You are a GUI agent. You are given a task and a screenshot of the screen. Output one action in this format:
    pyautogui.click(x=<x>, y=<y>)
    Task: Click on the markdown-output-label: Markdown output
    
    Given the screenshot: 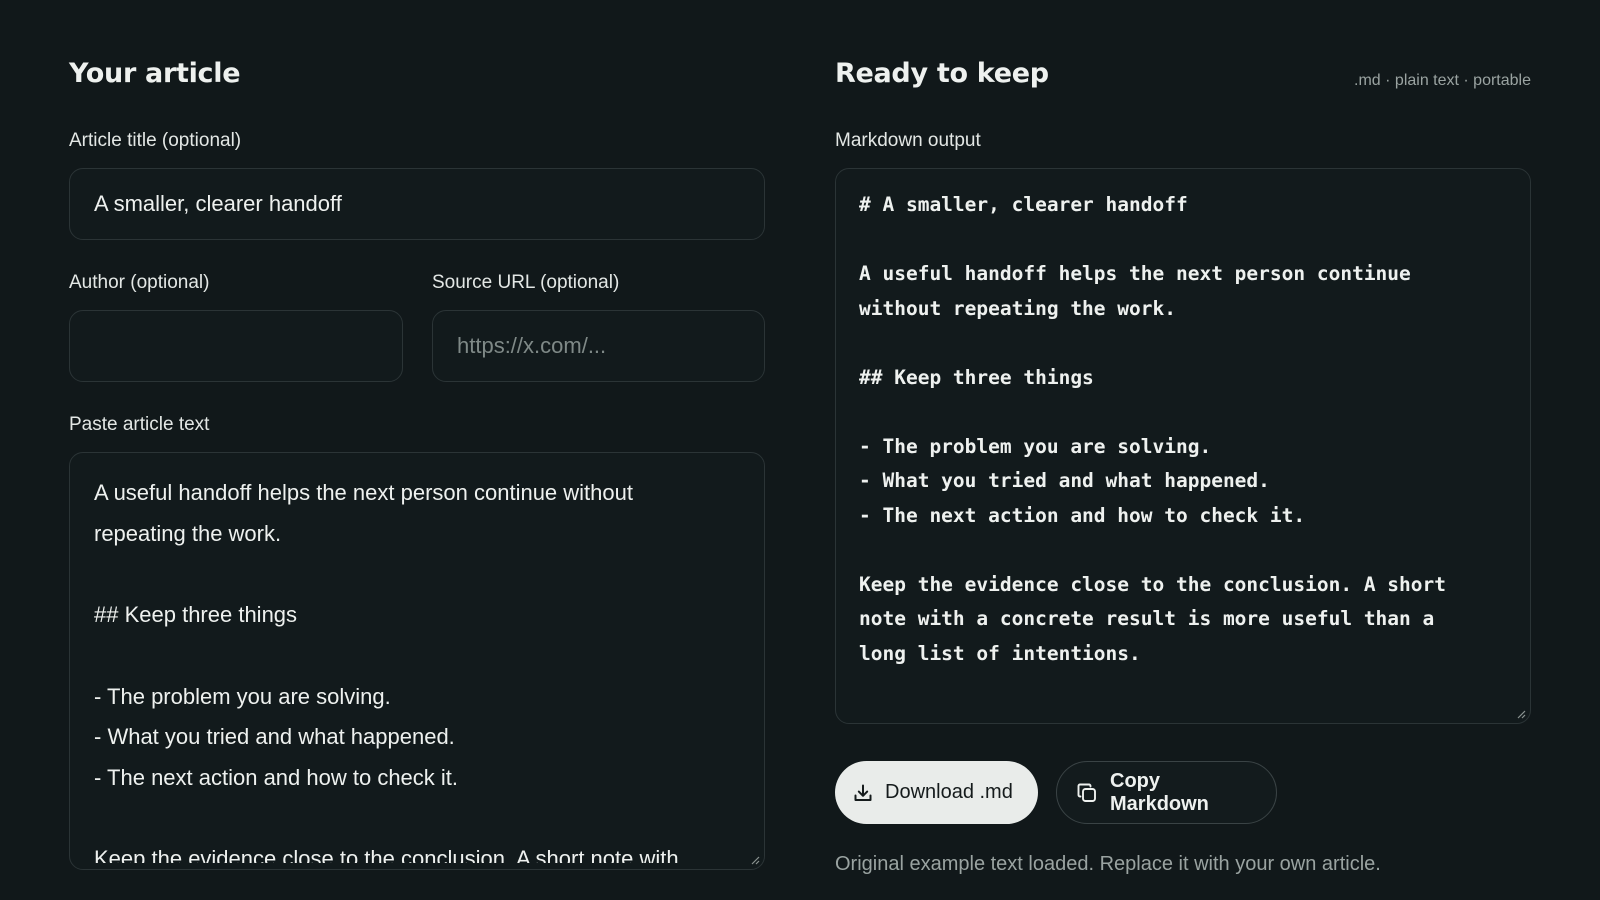 What is the action you would take?
    pyautogui.click(x=908, y=140)
    